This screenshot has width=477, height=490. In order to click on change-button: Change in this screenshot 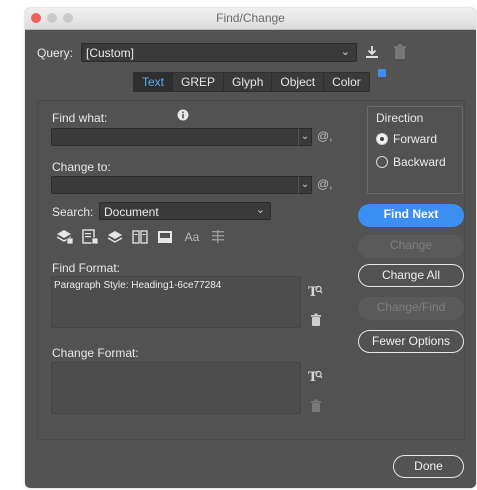, I will do `click(411, 246)`.